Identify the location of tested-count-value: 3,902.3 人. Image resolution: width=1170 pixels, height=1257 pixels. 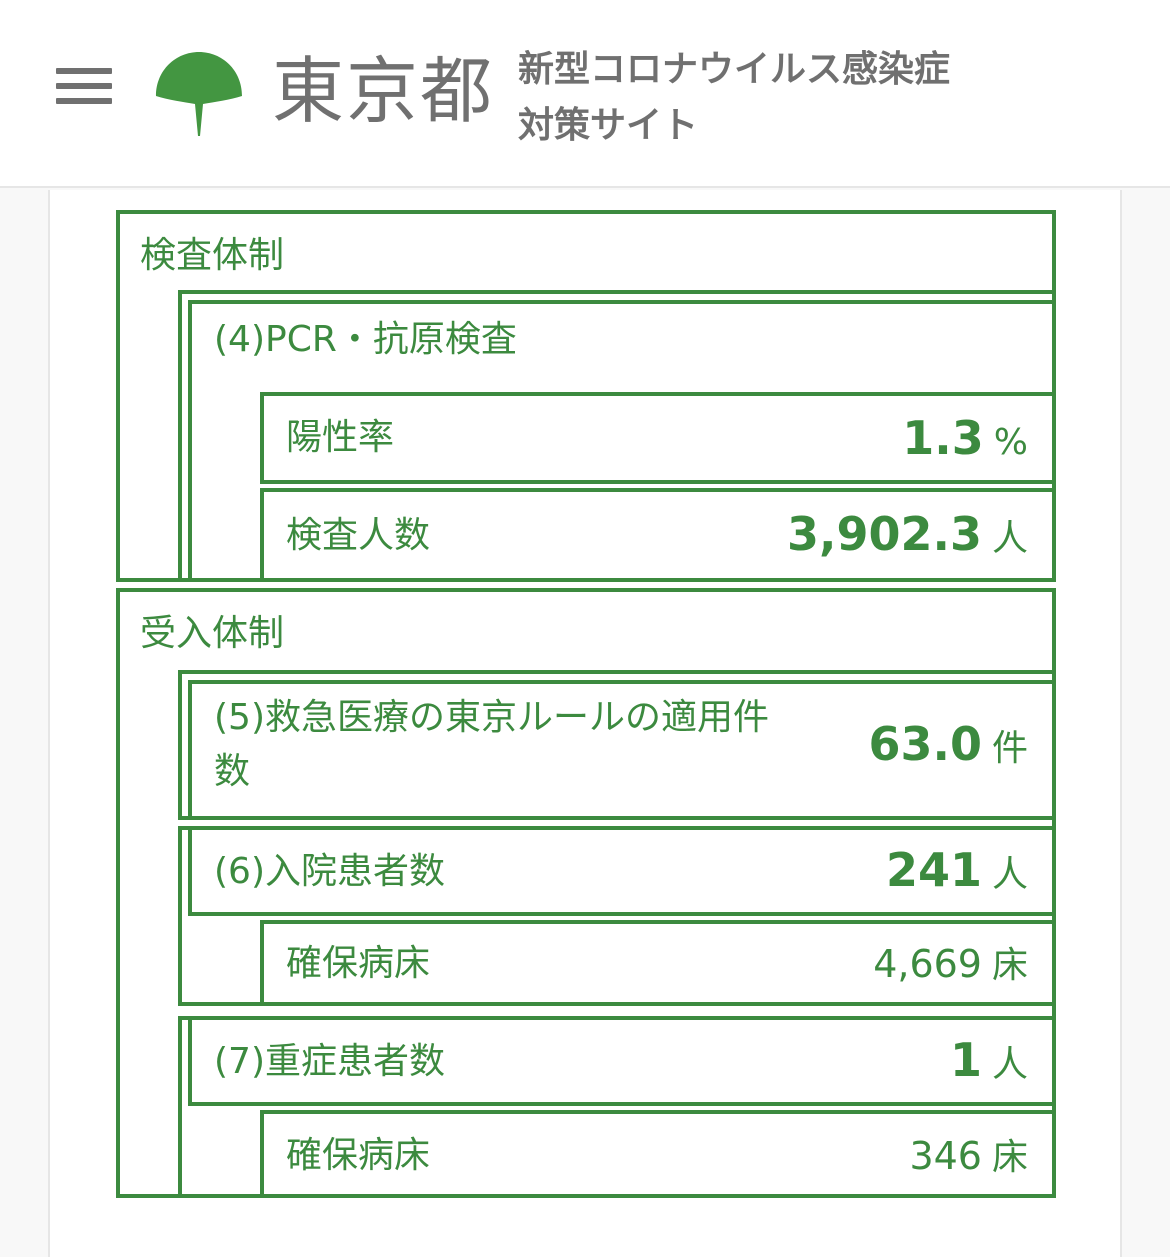
(907, 536).